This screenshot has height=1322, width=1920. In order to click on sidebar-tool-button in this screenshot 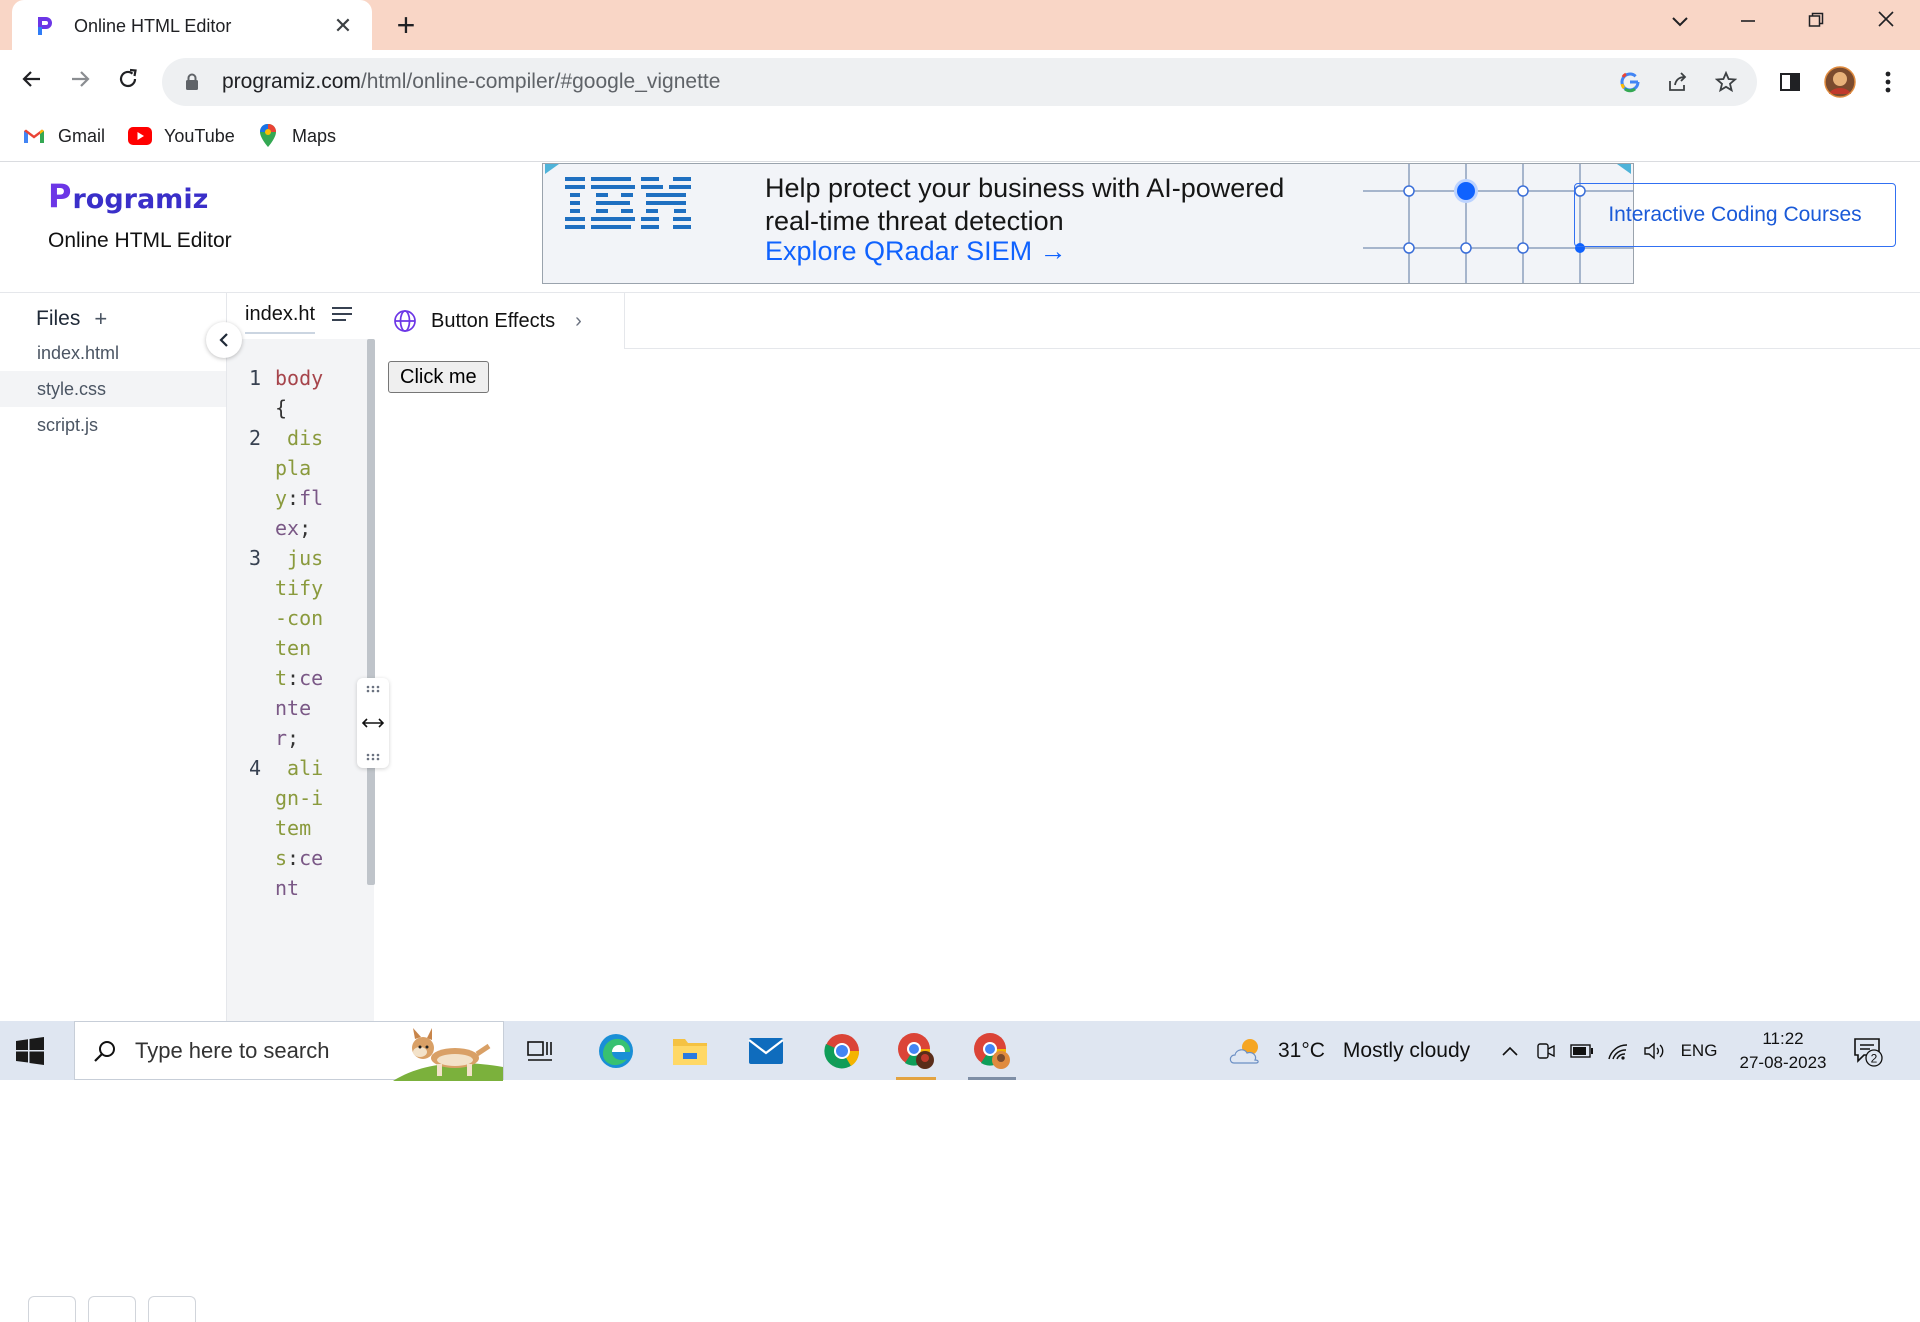, I will do `click(52, 1309)`.